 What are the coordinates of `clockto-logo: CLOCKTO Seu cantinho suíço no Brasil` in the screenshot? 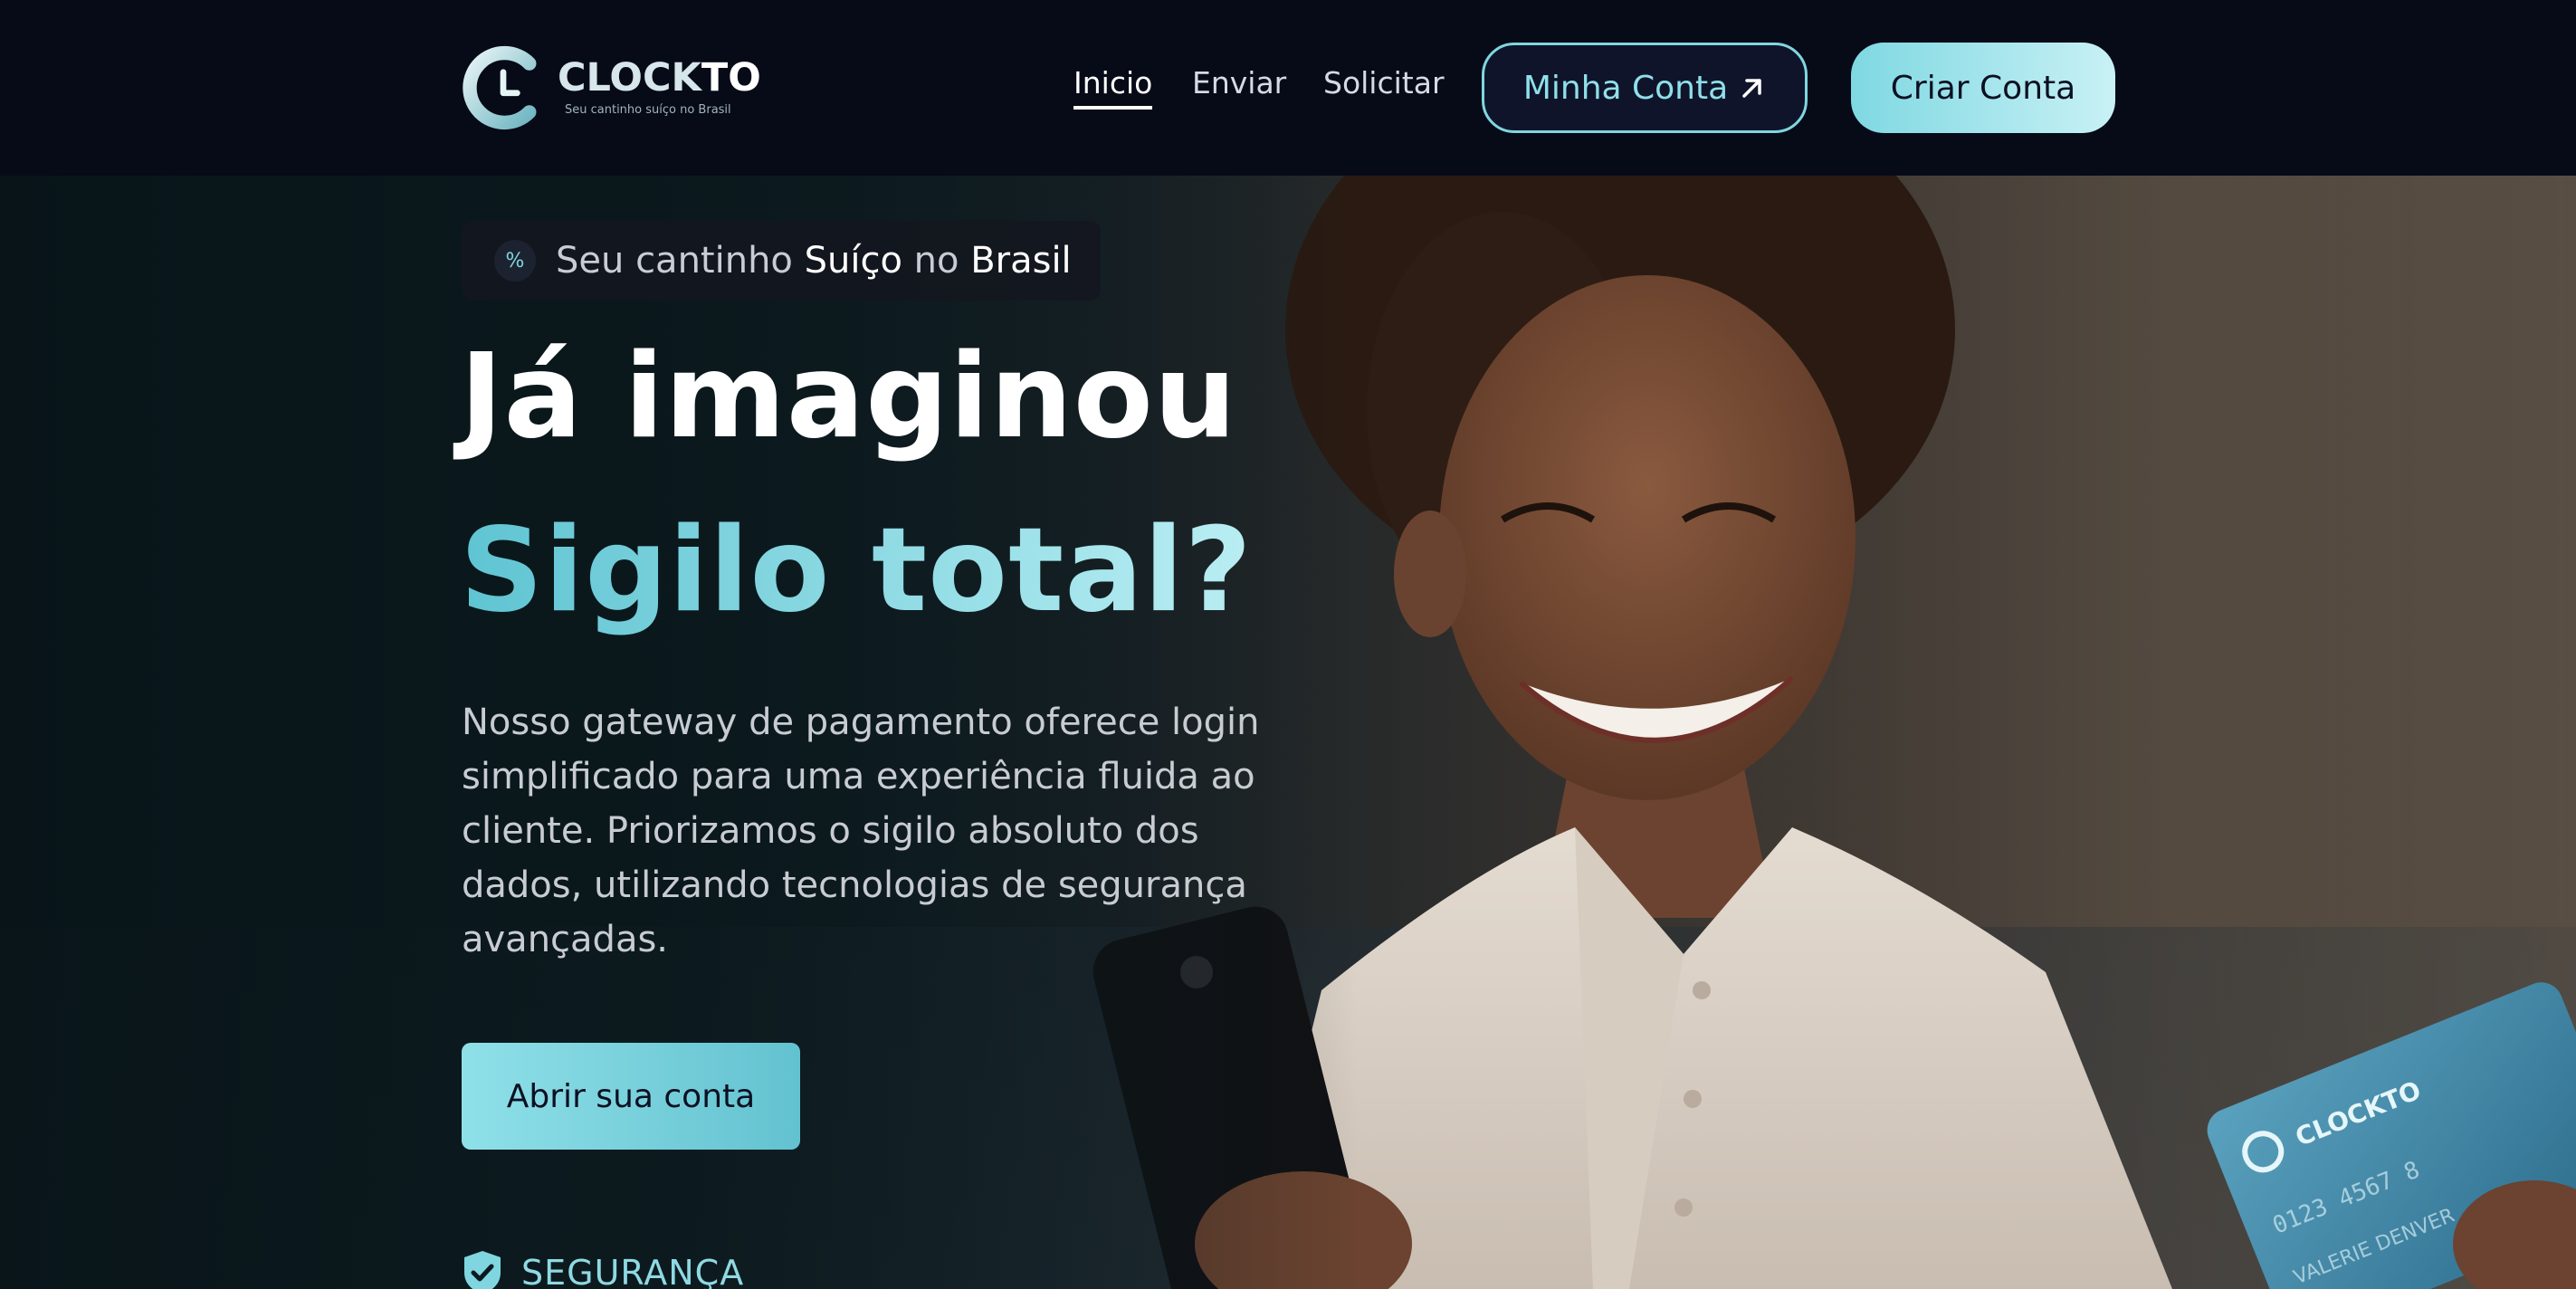 It's located at (610, 88).